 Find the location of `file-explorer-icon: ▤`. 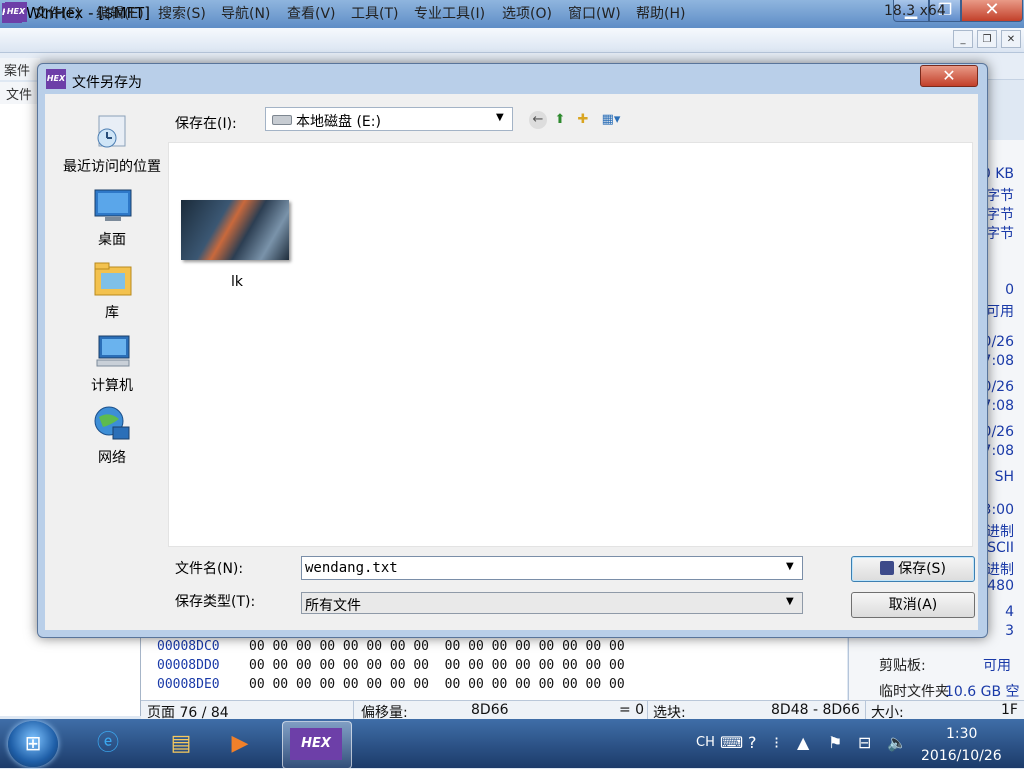

file-explorer-icon: ▤ is located at coordinates (181, 744).